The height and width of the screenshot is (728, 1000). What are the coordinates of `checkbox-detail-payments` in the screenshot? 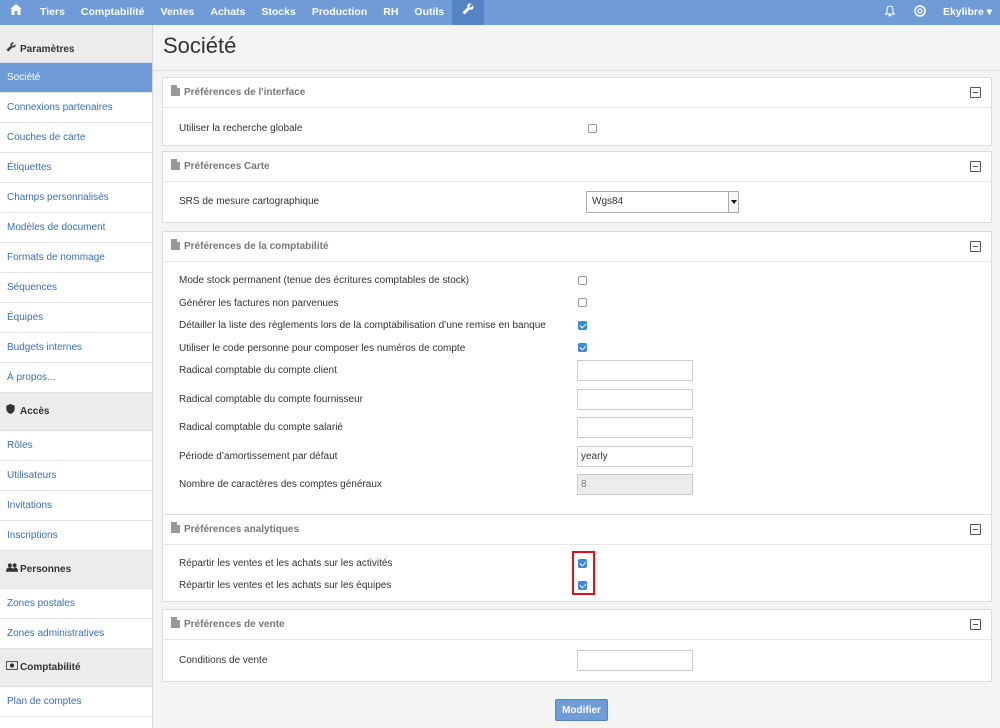 It's located at (582, 325).